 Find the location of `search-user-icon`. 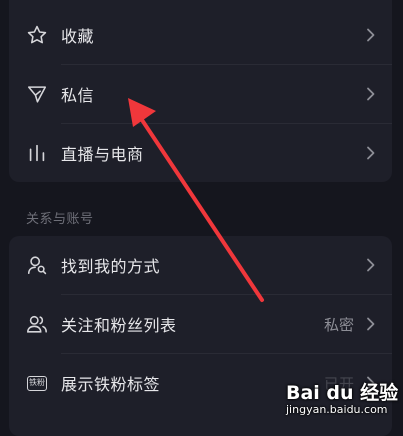

search-user-icon is located at coordinates (37, 265).